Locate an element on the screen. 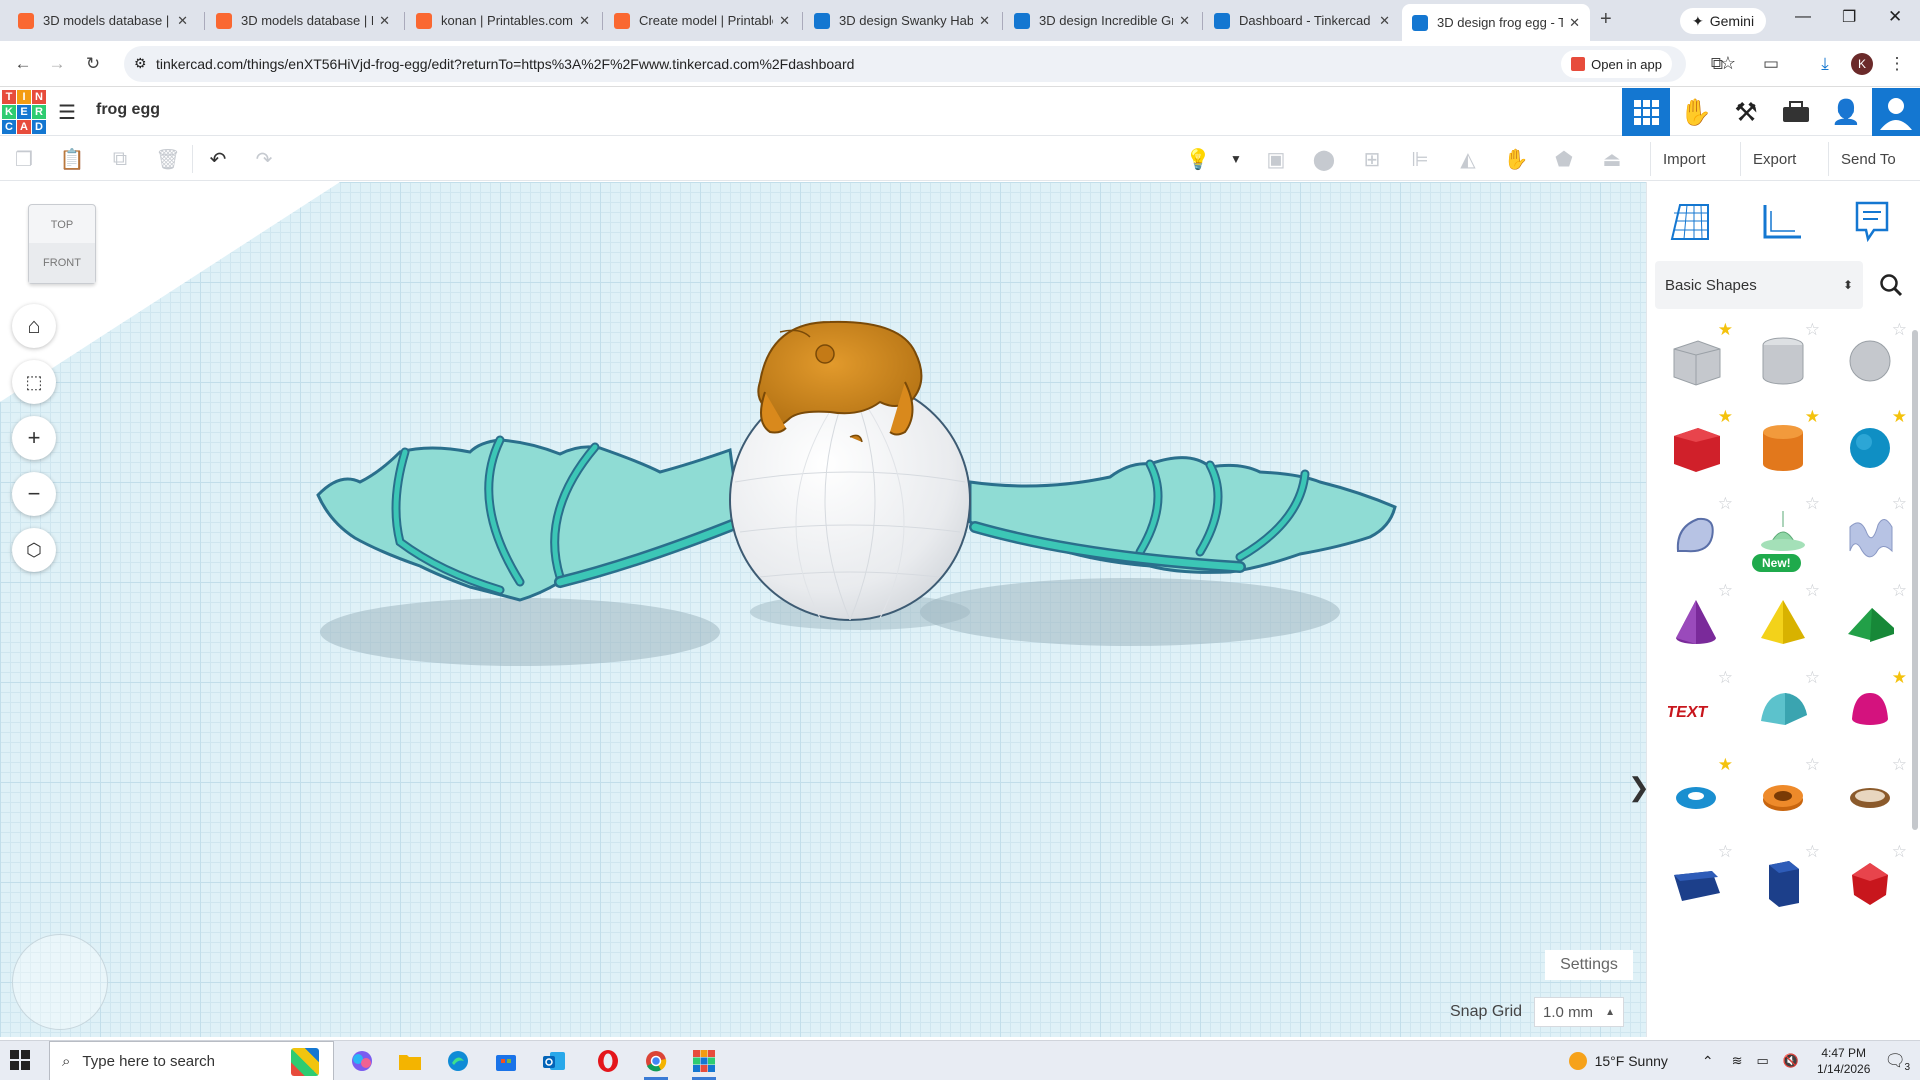 This screenshot has width=1920, height=1080. sphere-hole-shape: ☆ is located at coordinates (1870, 361).